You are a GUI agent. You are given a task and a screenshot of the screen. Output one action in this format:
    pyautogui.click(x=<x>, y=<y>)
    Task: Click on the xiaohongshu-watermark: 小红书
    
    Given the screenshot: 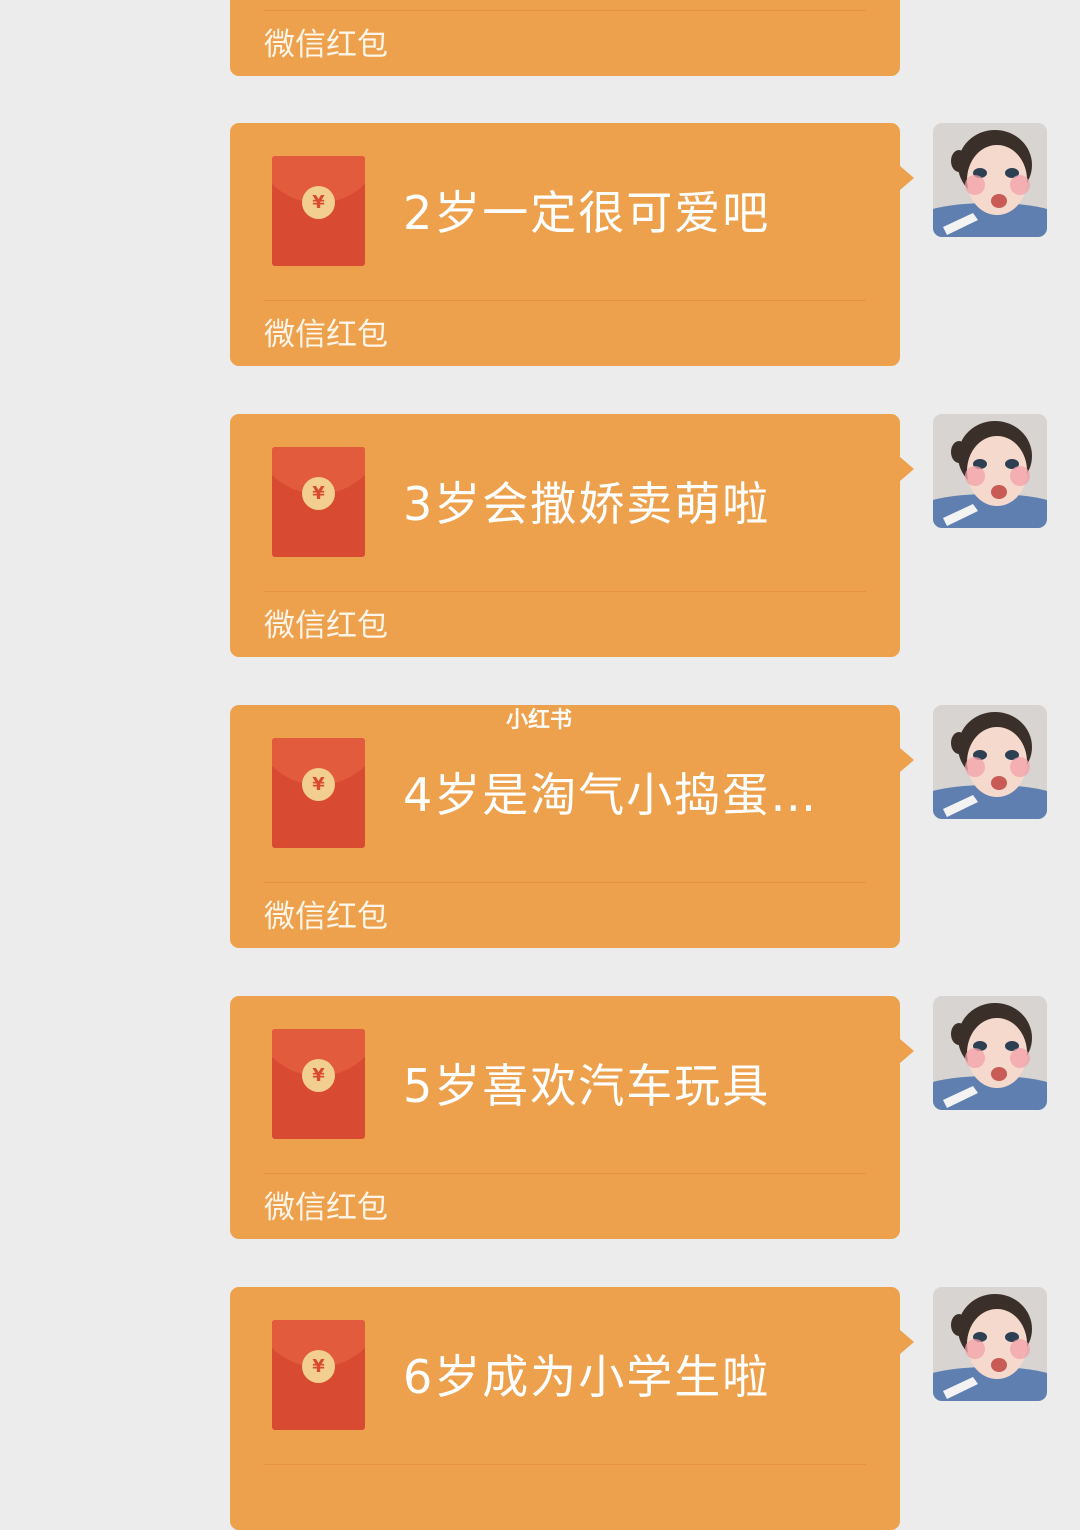 What is the action you would take?
    pyautogui.click(x=539, y=720)
    